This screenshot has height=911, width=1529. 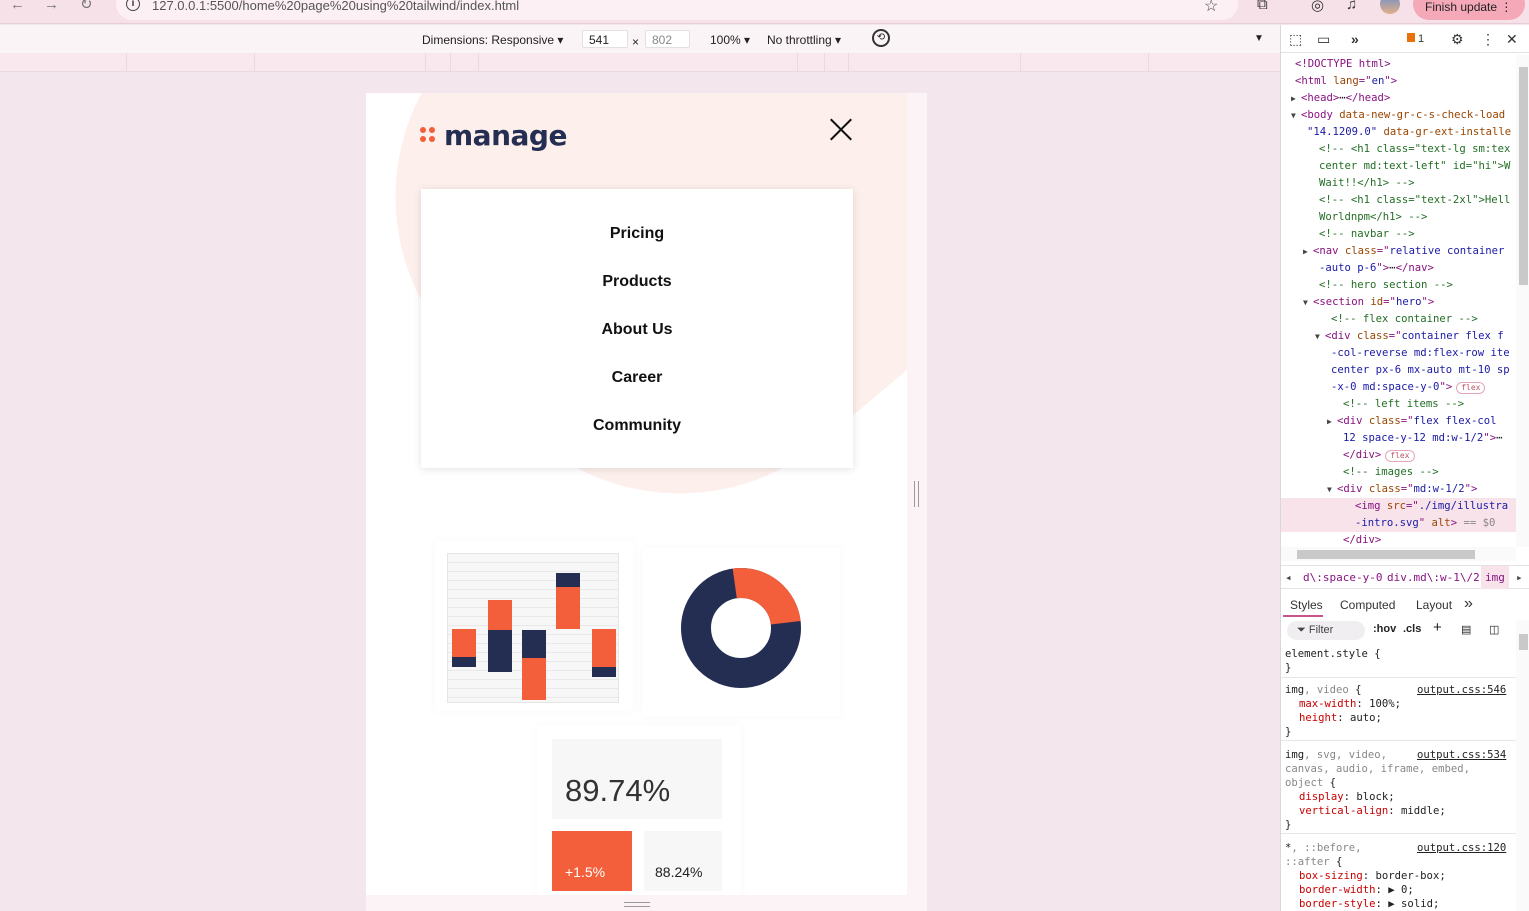 What do you see at coordinates (1469, 10) in the screenshot?
I see `finish-update-button: Finish update ⋮` at bounding box center [1469, 10].